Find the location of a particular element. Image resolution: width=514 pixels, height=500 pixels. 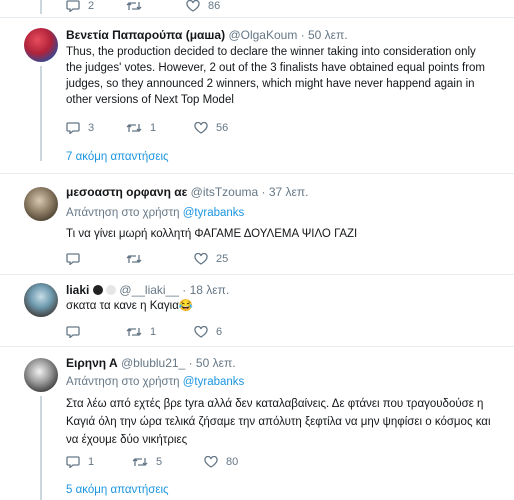

like-button: 25 is located at coordinates (224, 259).